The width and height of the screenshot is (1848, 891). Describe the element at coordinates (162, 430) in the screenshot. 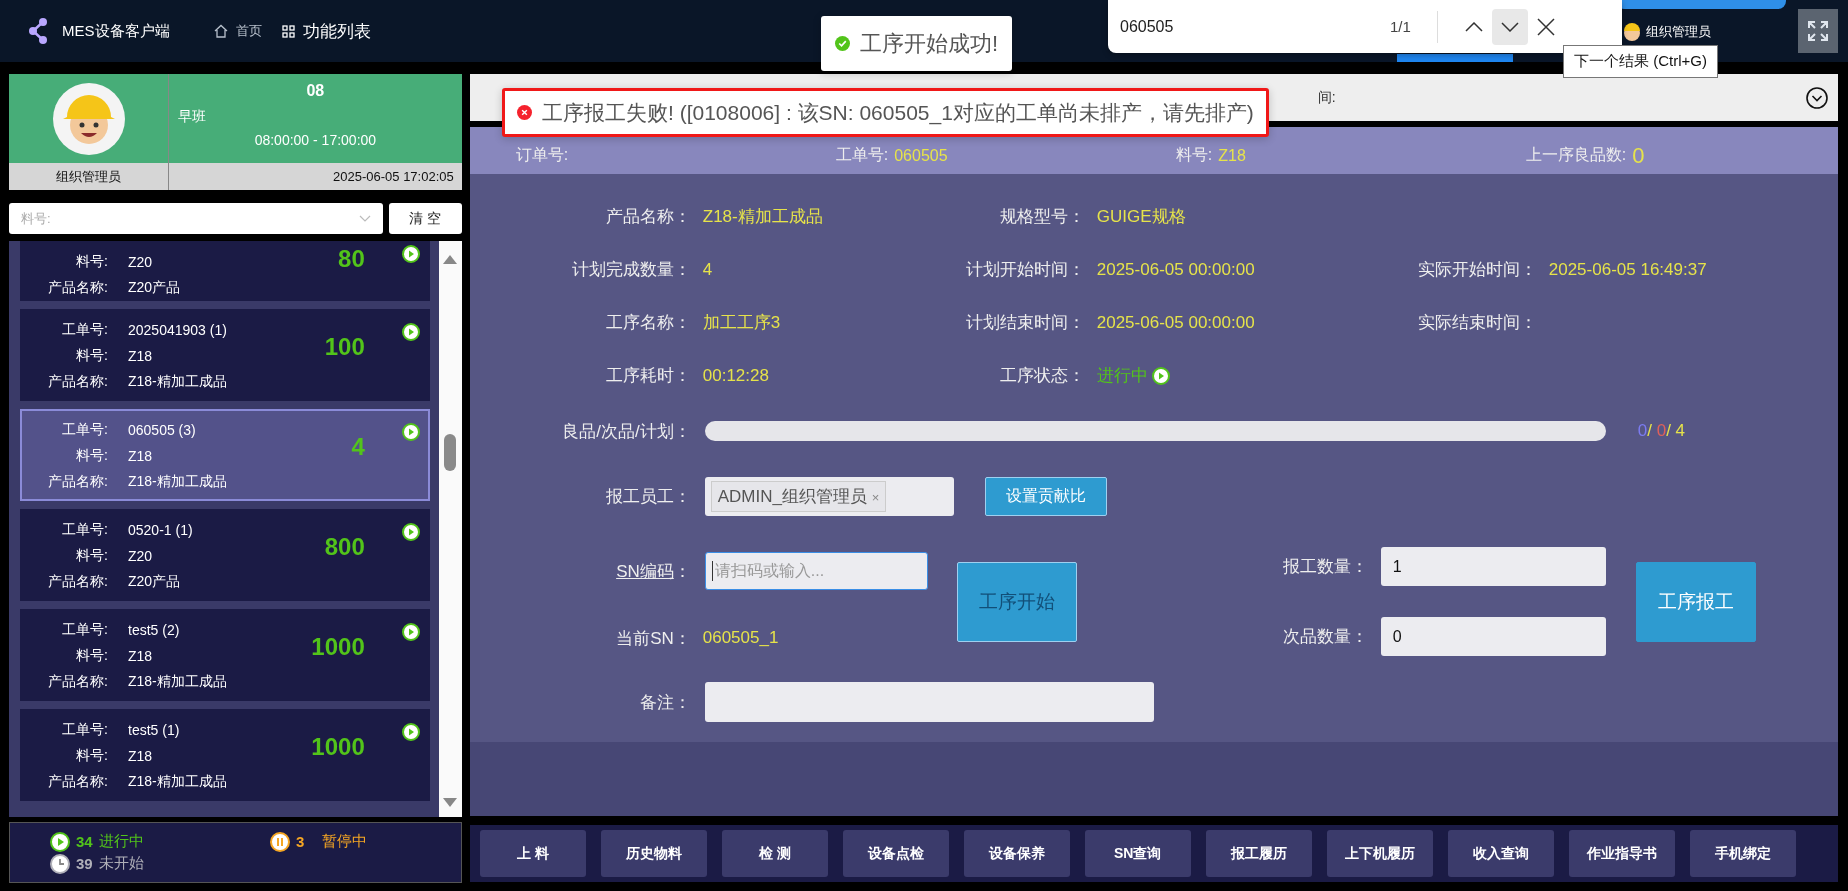

I see `field-value: 060505 (3)` at that location.